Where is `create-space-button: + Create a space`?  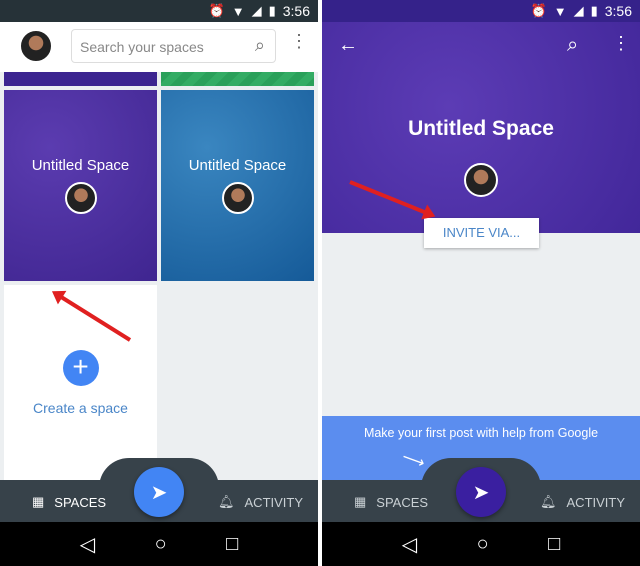 create-space-button: + Create a space is located at coordinates (80, 382).